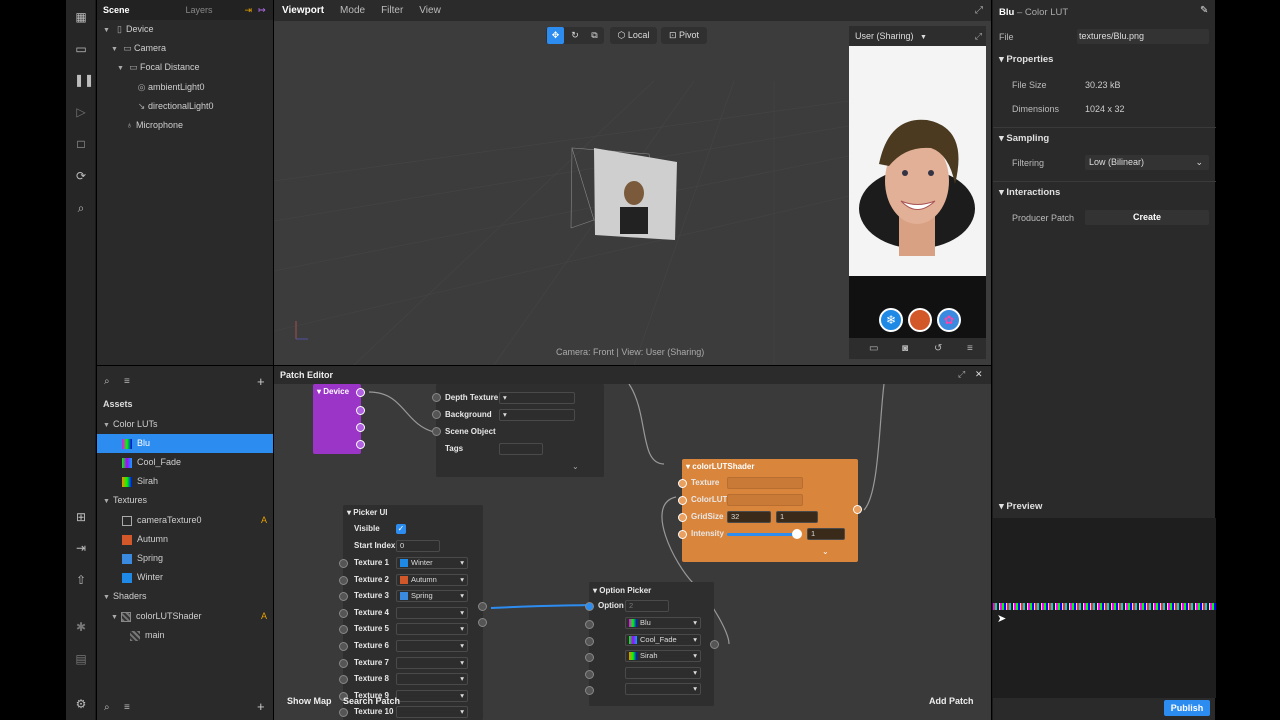 This screenshot has height=720, width=1280. Describe the element at coordinates (1104, 507) in the screenshot. I see `section-preview: ▾ Preview` at that location.